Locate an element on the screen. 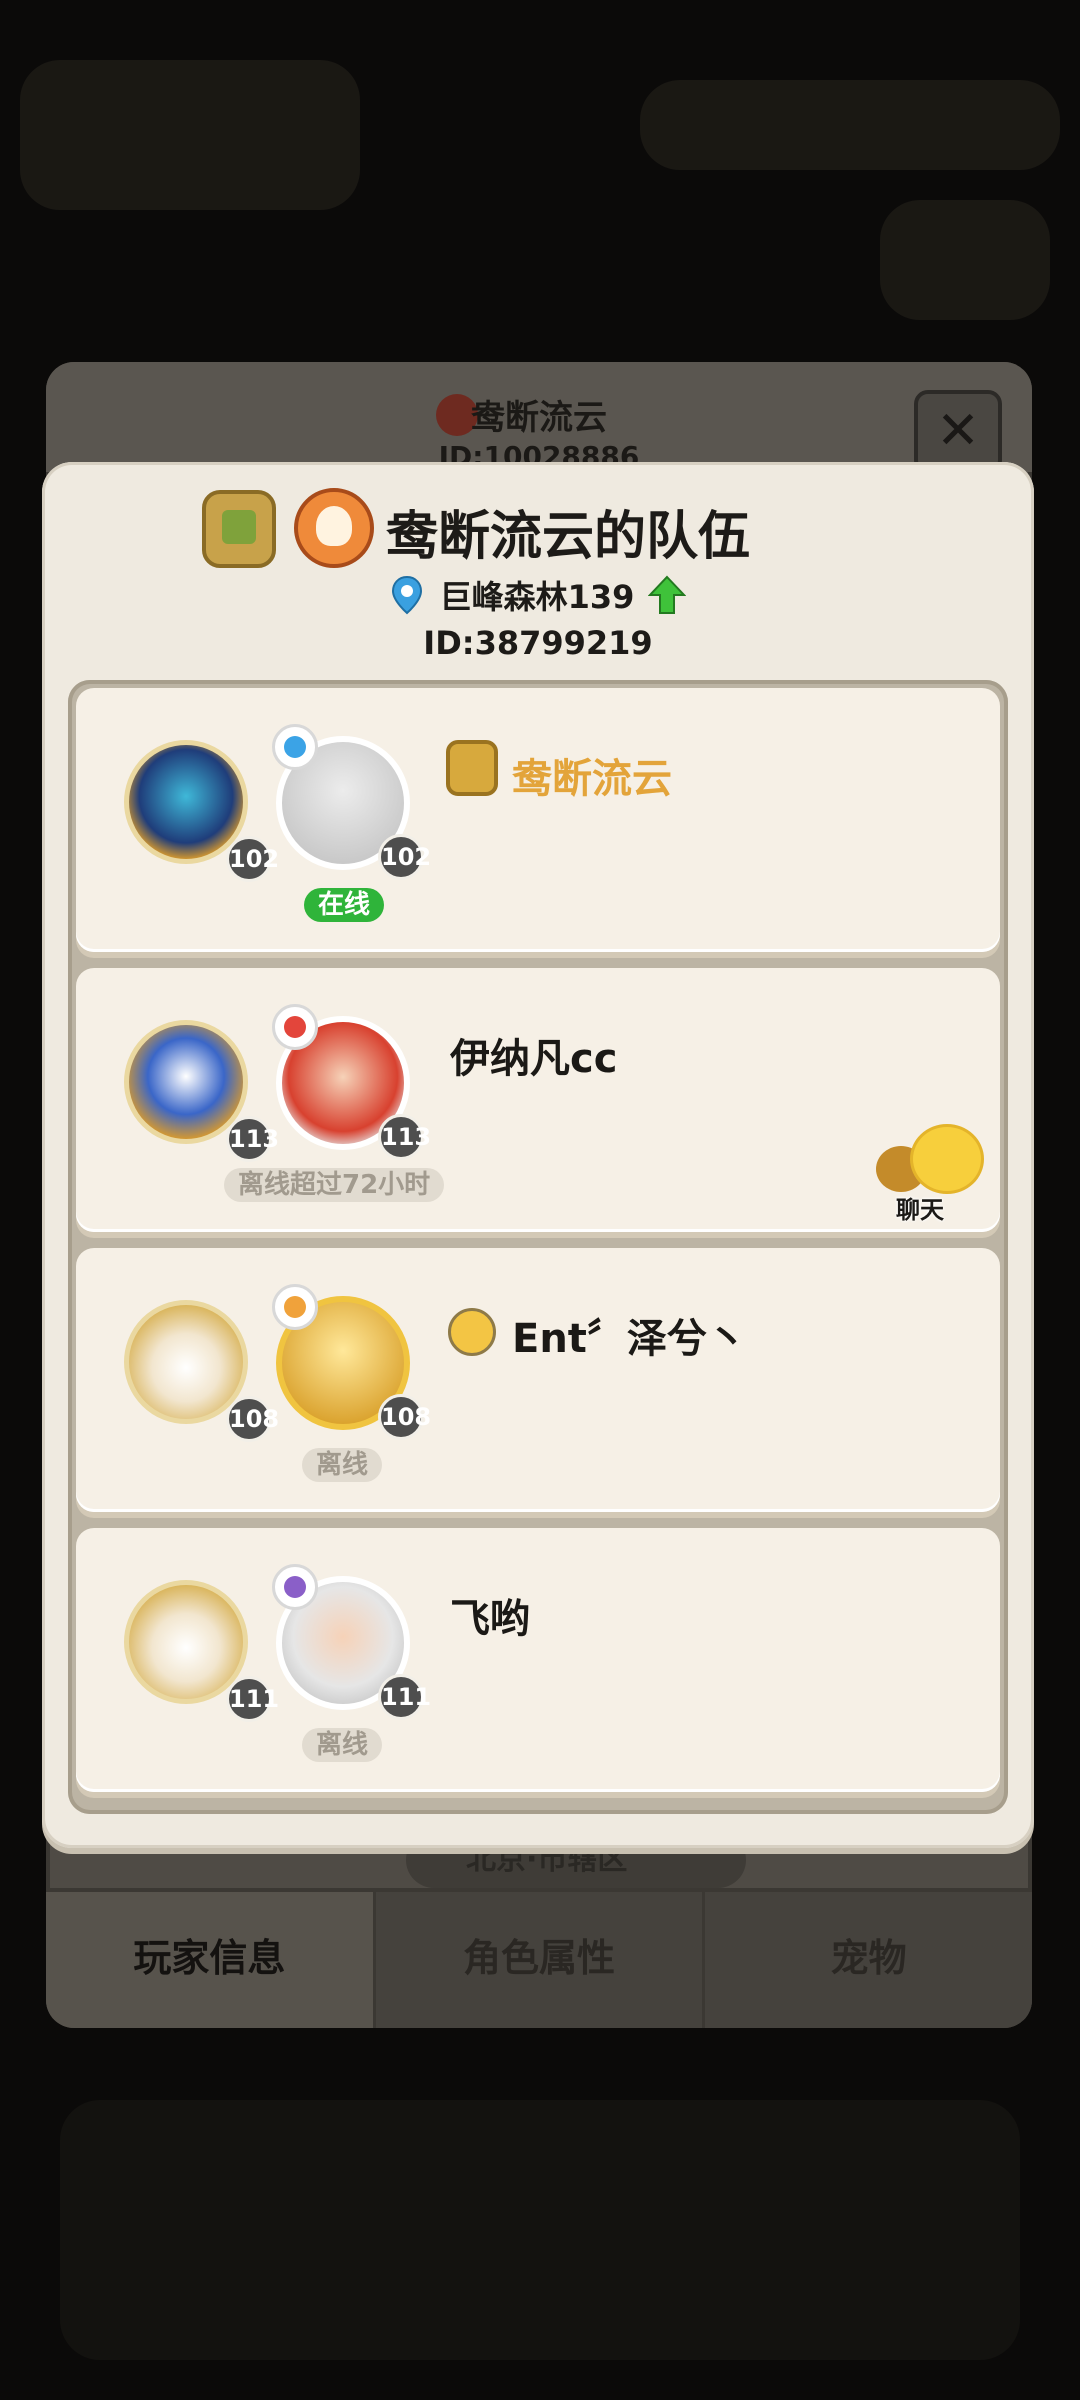 The width and height of the screenshot is (1080, 2400). player-name: 鸯断流云 is located at coordinates (539, 418).